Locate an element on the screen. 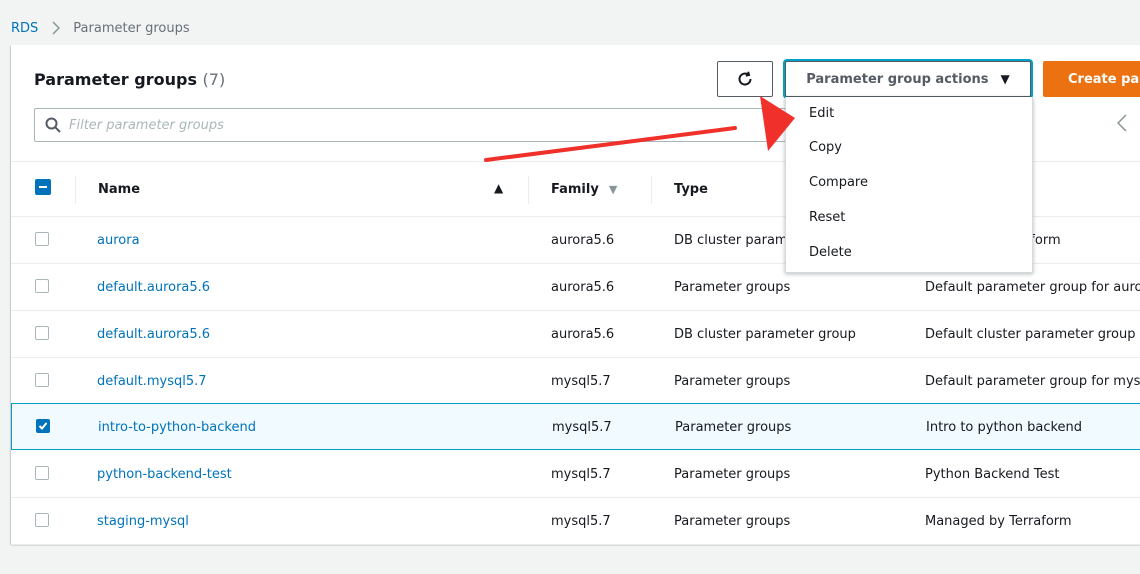 The width and height of the screenshot is (1140, 574). row-type: DB cluster parameter group is located at coordinates (765, 334).